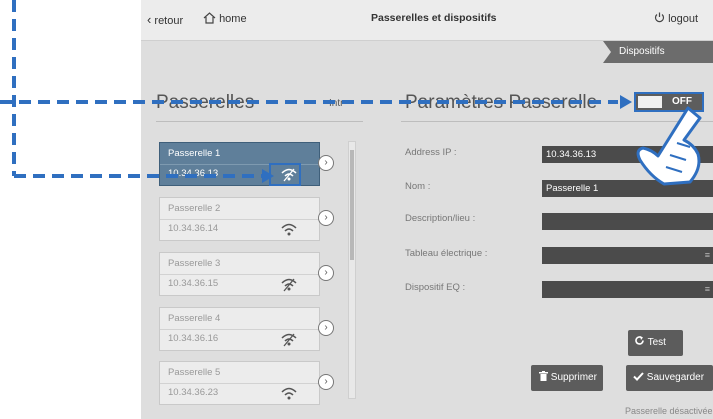 The height and width of the screenshot is (419, 713). What do you see at coordinates (446, 253) in the screenshot?
I see `tableau-label: Tableau électrique :` at bounding box center [446, 253].